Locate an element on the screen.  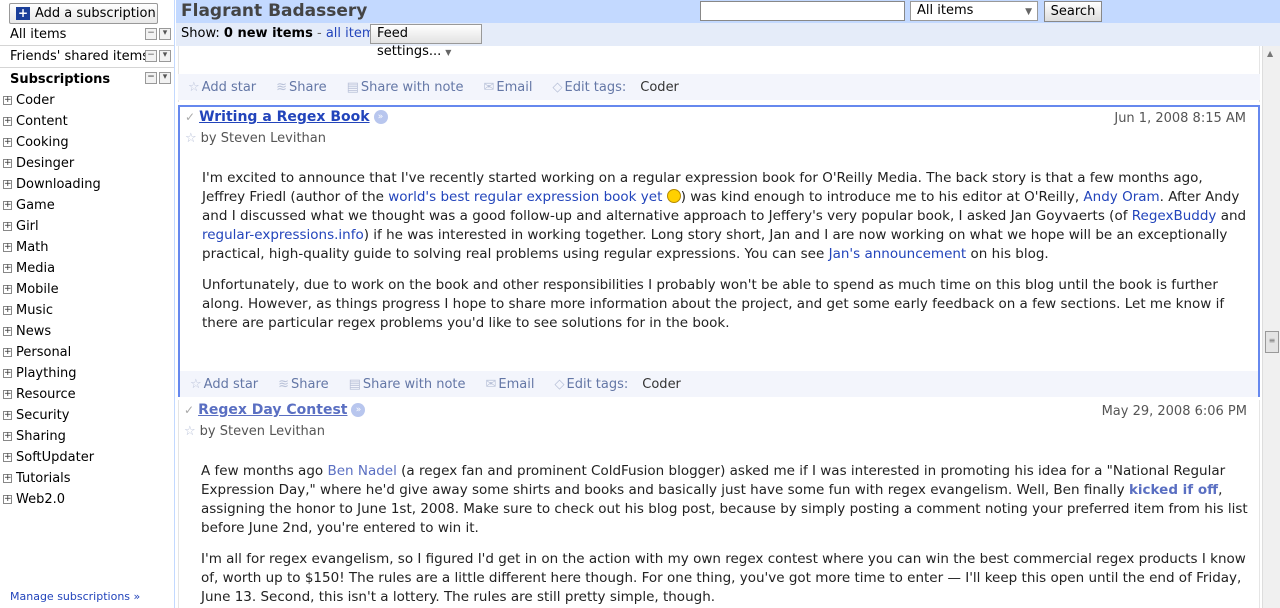
search-button: Search is located at coordinates (1073, 11).